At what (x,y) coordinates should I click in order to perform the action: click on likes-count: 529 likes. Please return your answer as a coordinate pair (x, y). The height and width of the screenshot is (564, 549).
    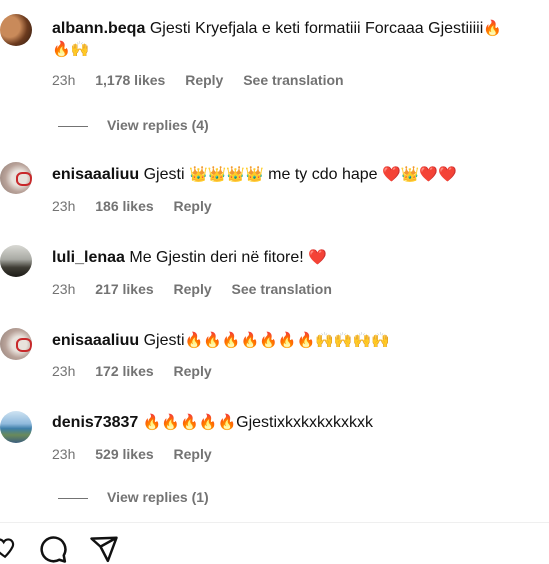
    Looking at the image, I should click on (124, 454).